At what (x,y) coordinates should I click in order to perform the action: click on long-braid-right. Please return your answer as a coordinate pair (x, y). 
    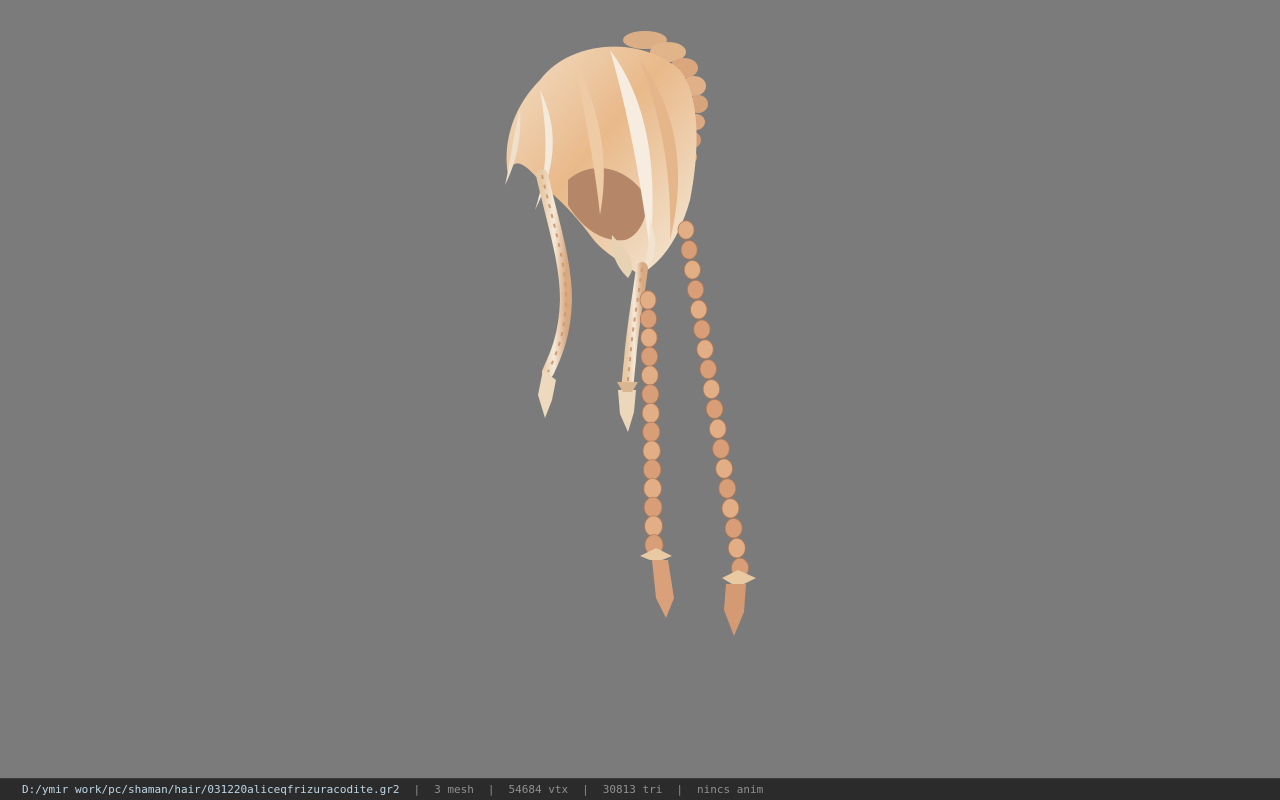
    Looking at the image, I should click on (713, 399).